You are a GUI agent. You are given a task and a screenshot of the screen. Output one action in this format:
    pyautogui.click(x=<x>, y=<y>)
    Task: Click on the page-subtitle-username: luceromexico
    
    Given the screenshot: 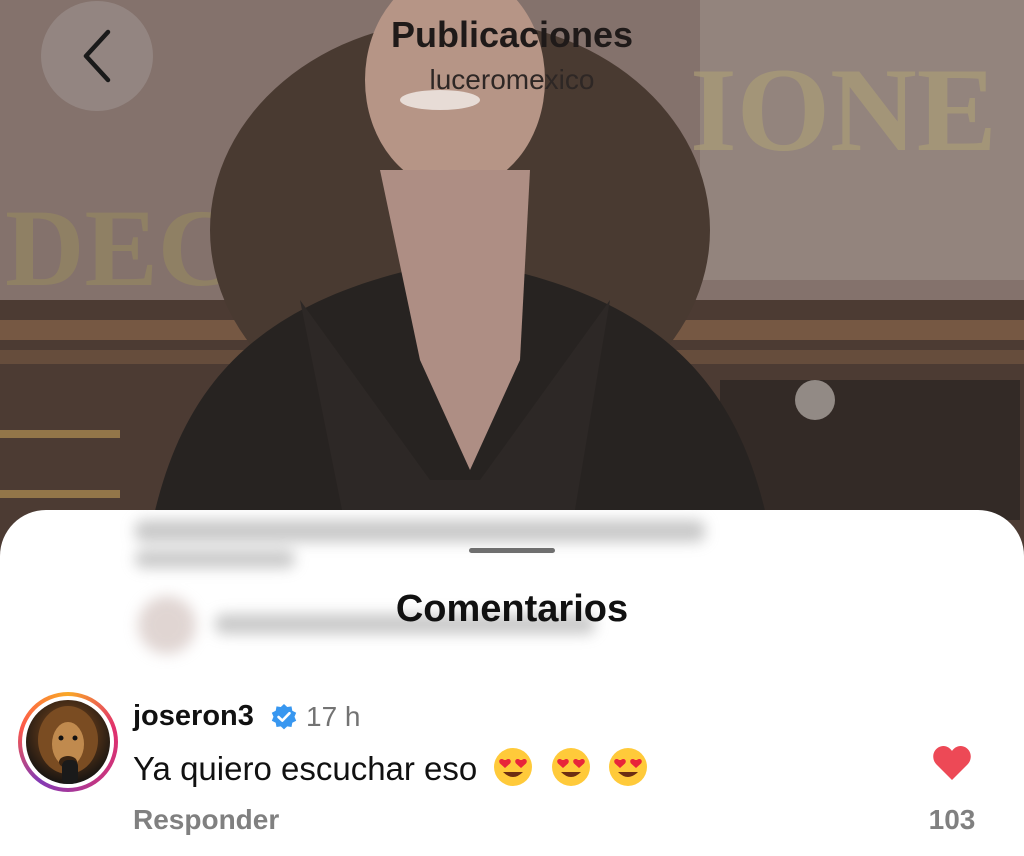 What is the action you would take?
    pyautogui.click(x=512, y=80)
    